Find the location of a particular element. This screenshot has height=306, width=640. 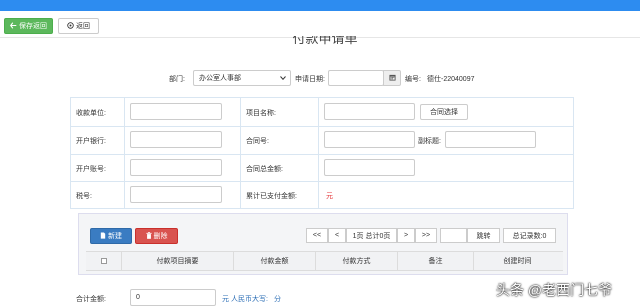

contract-total-label: 合同总金额: is located at coordinates (264, 169).